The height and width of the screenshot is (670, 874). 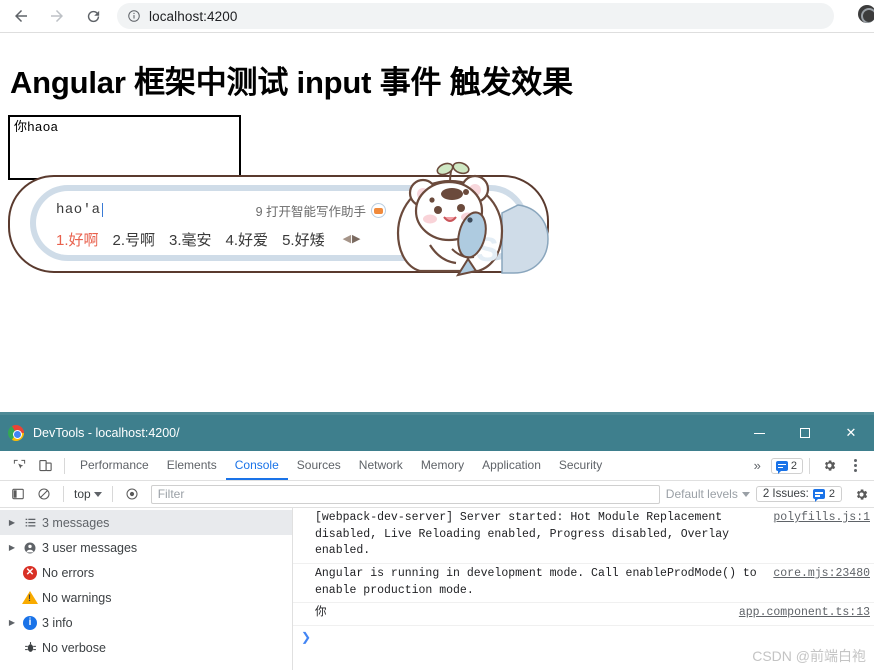 I want to click on inspect-cursor-icon, so click(x=19, y=464).